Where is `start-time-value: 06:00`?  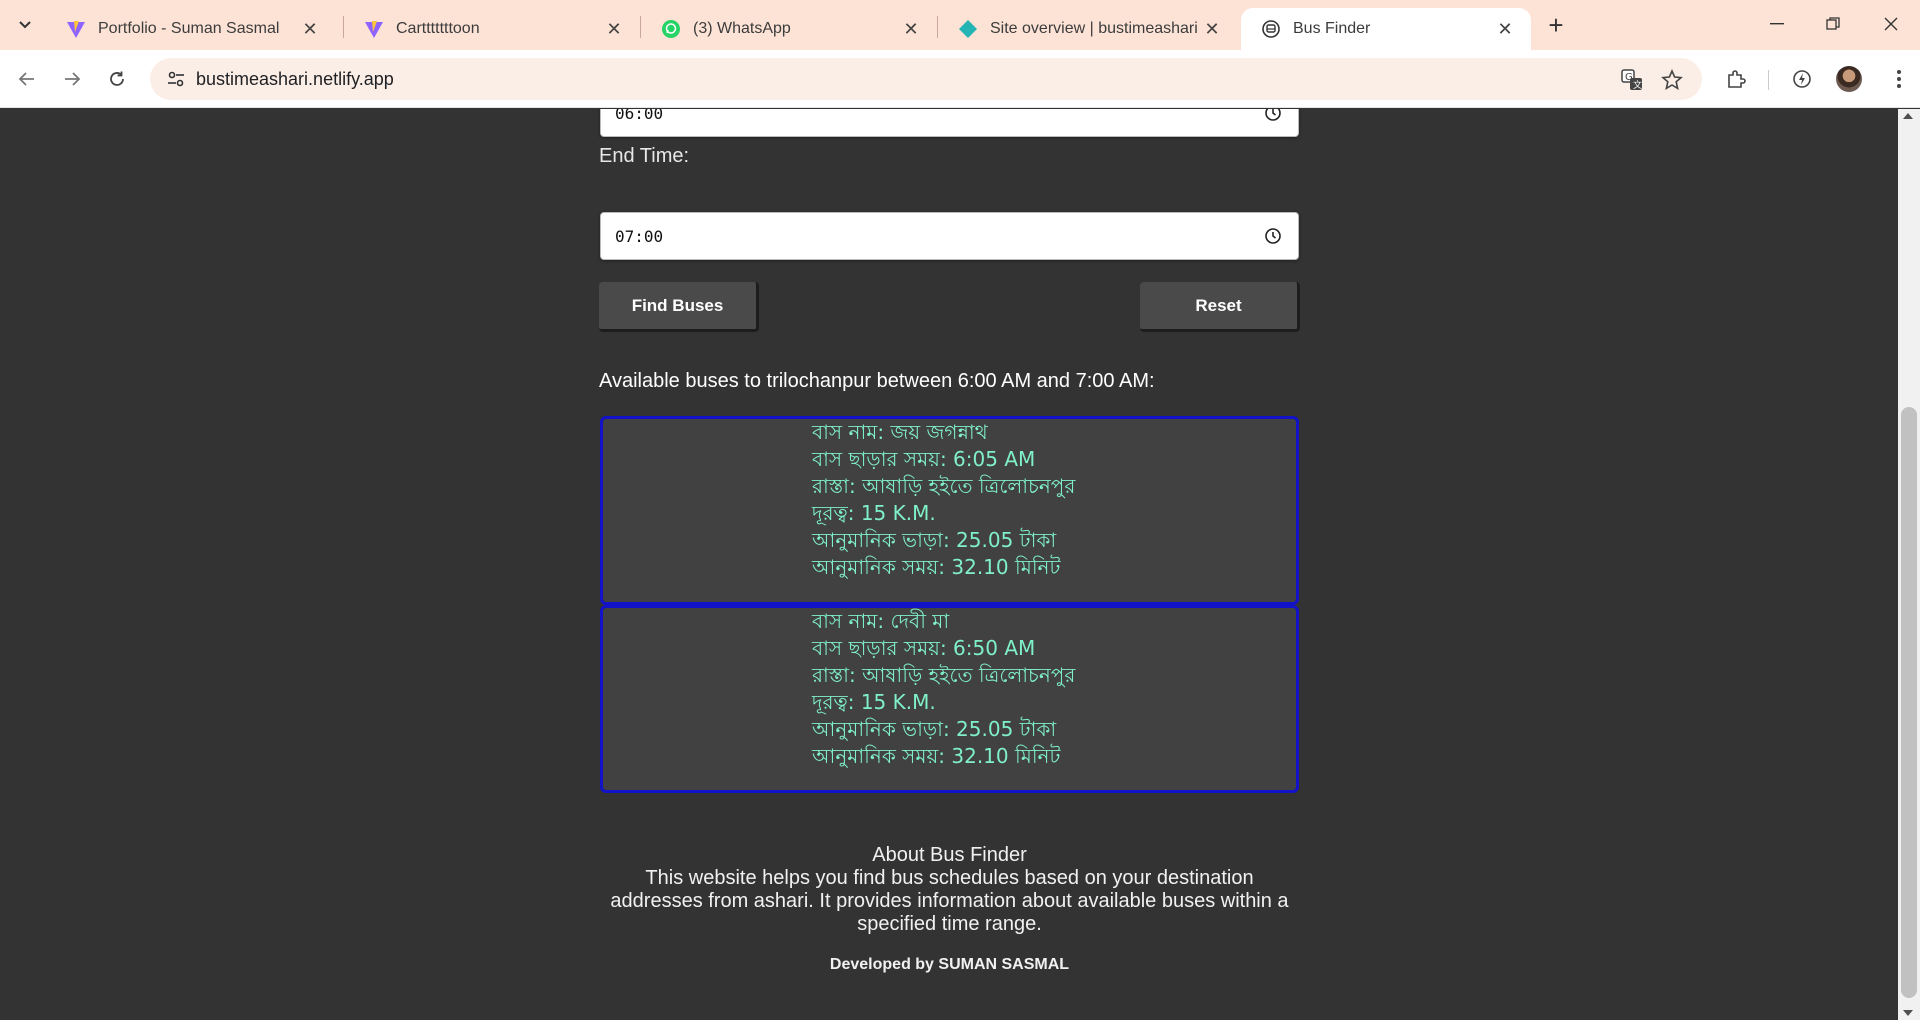
start-time-value: 06:00 is located at coordinates (639, 116).